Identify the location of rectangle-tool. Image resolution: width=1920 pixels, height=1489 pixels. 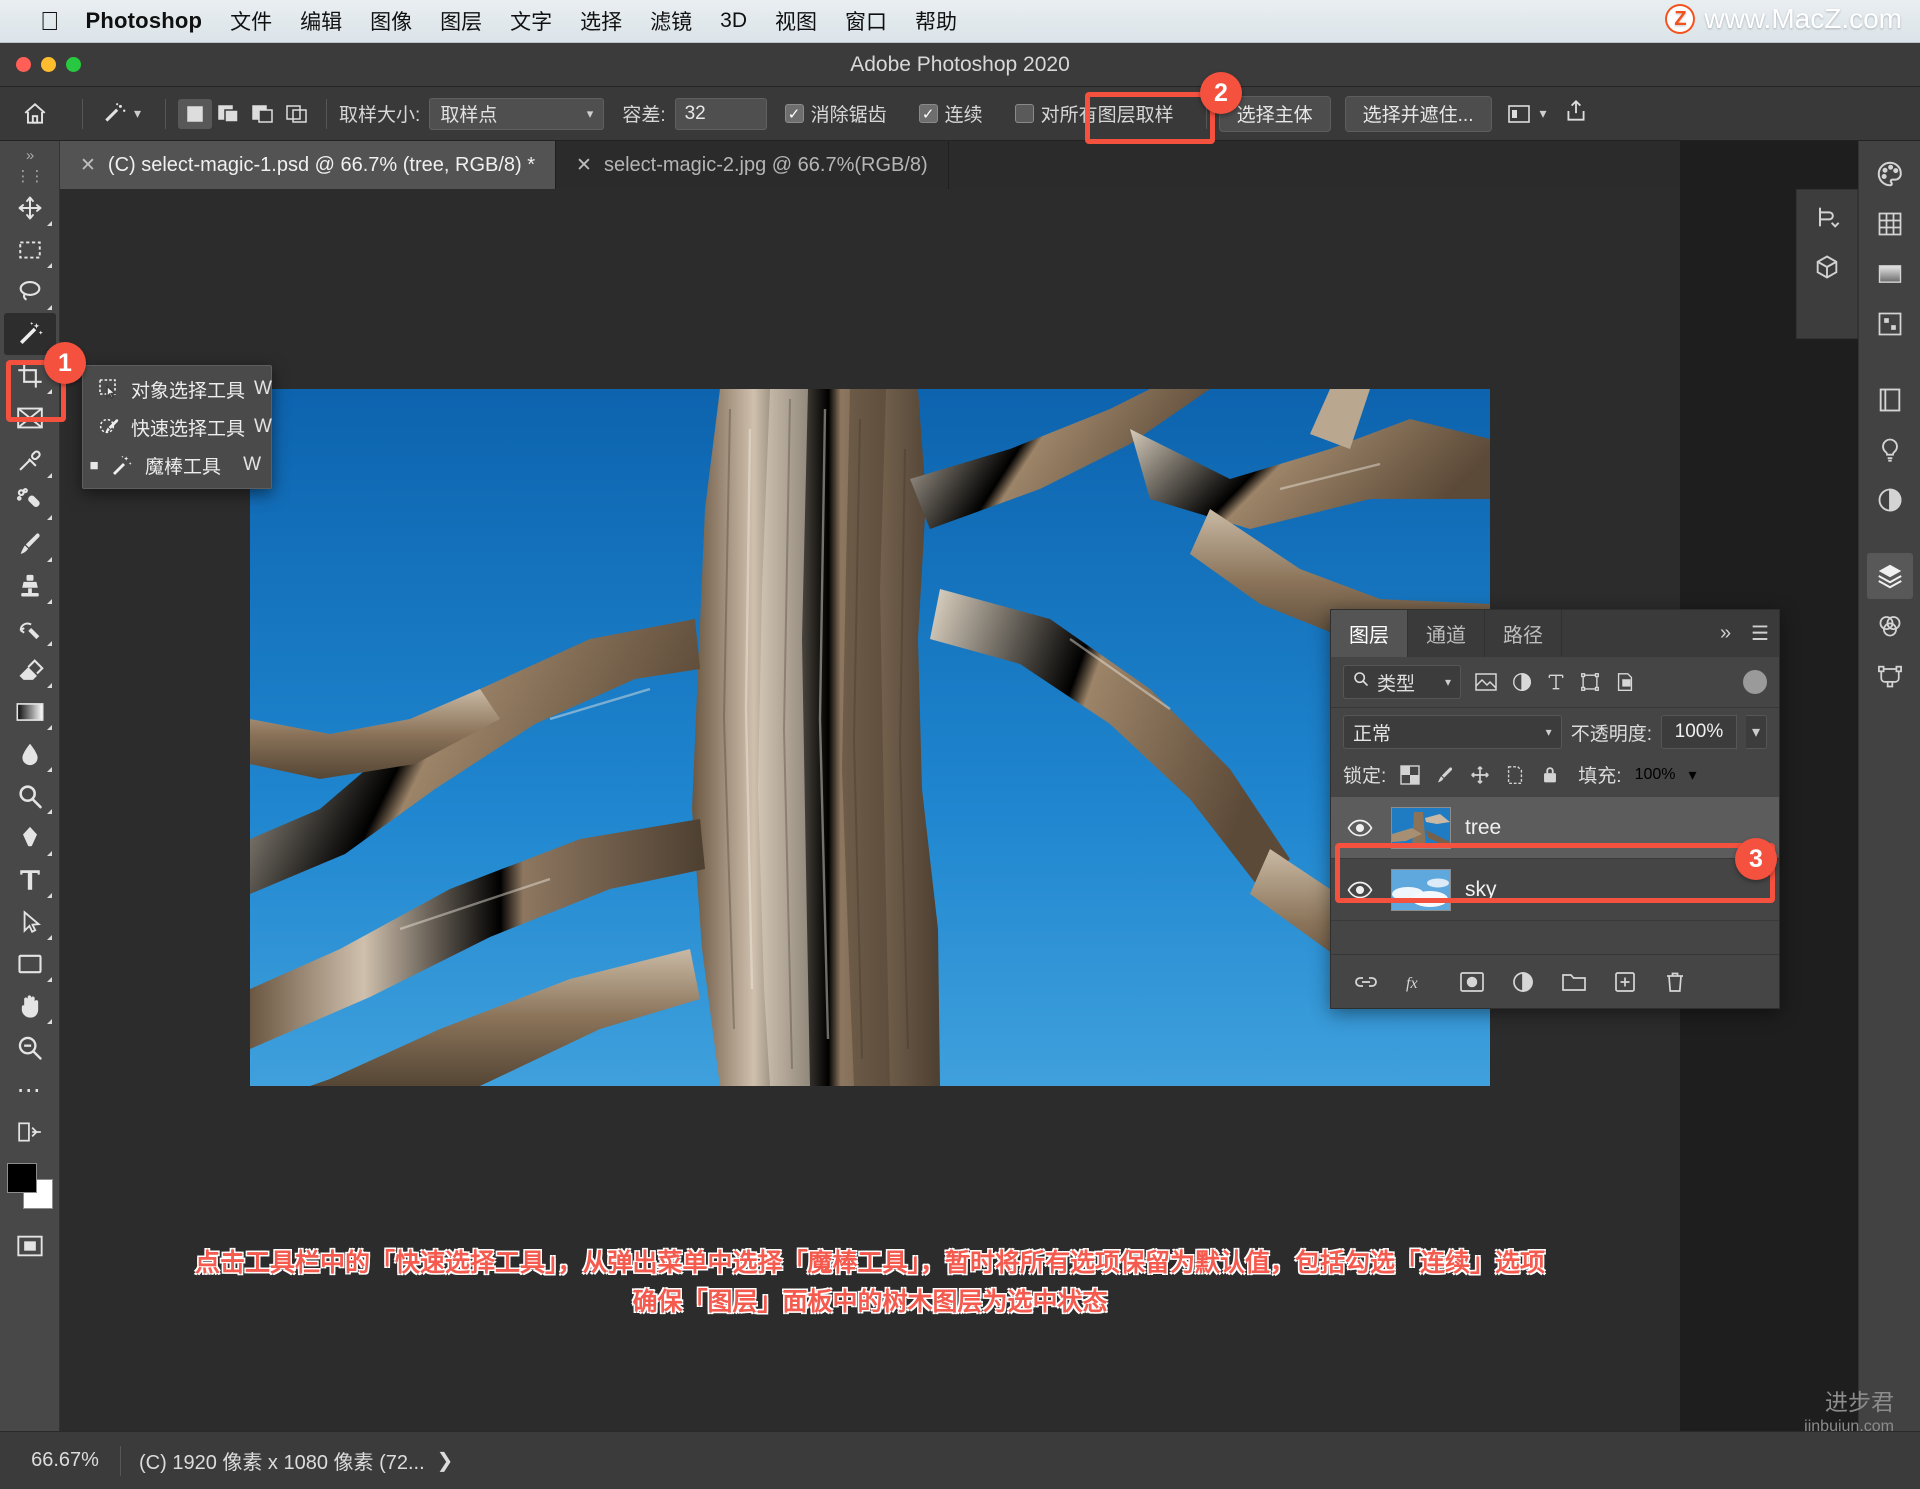
(30, 964).